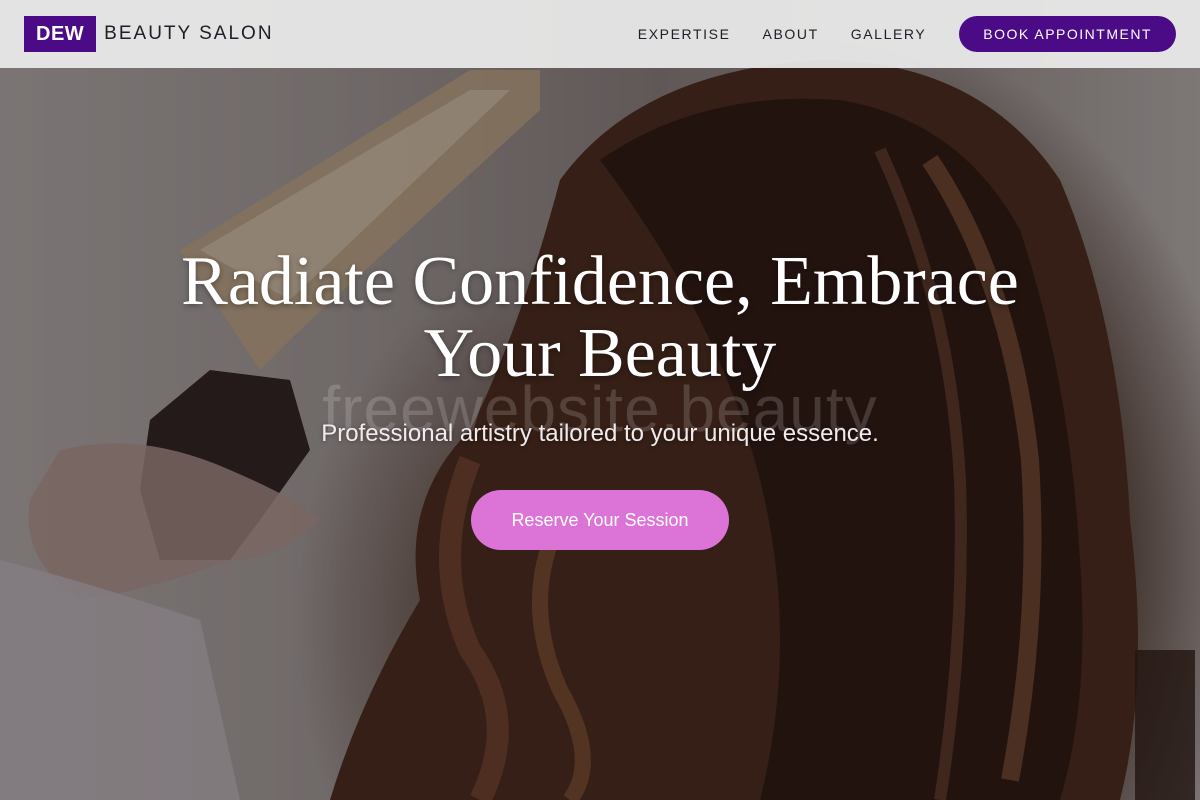 This screenshot has height=800, width=1200. Describe the element at coordinates (600, 281) in the screenshot. I see `hero-headline-line1: Radiate Confidence, Embrace` at that location.